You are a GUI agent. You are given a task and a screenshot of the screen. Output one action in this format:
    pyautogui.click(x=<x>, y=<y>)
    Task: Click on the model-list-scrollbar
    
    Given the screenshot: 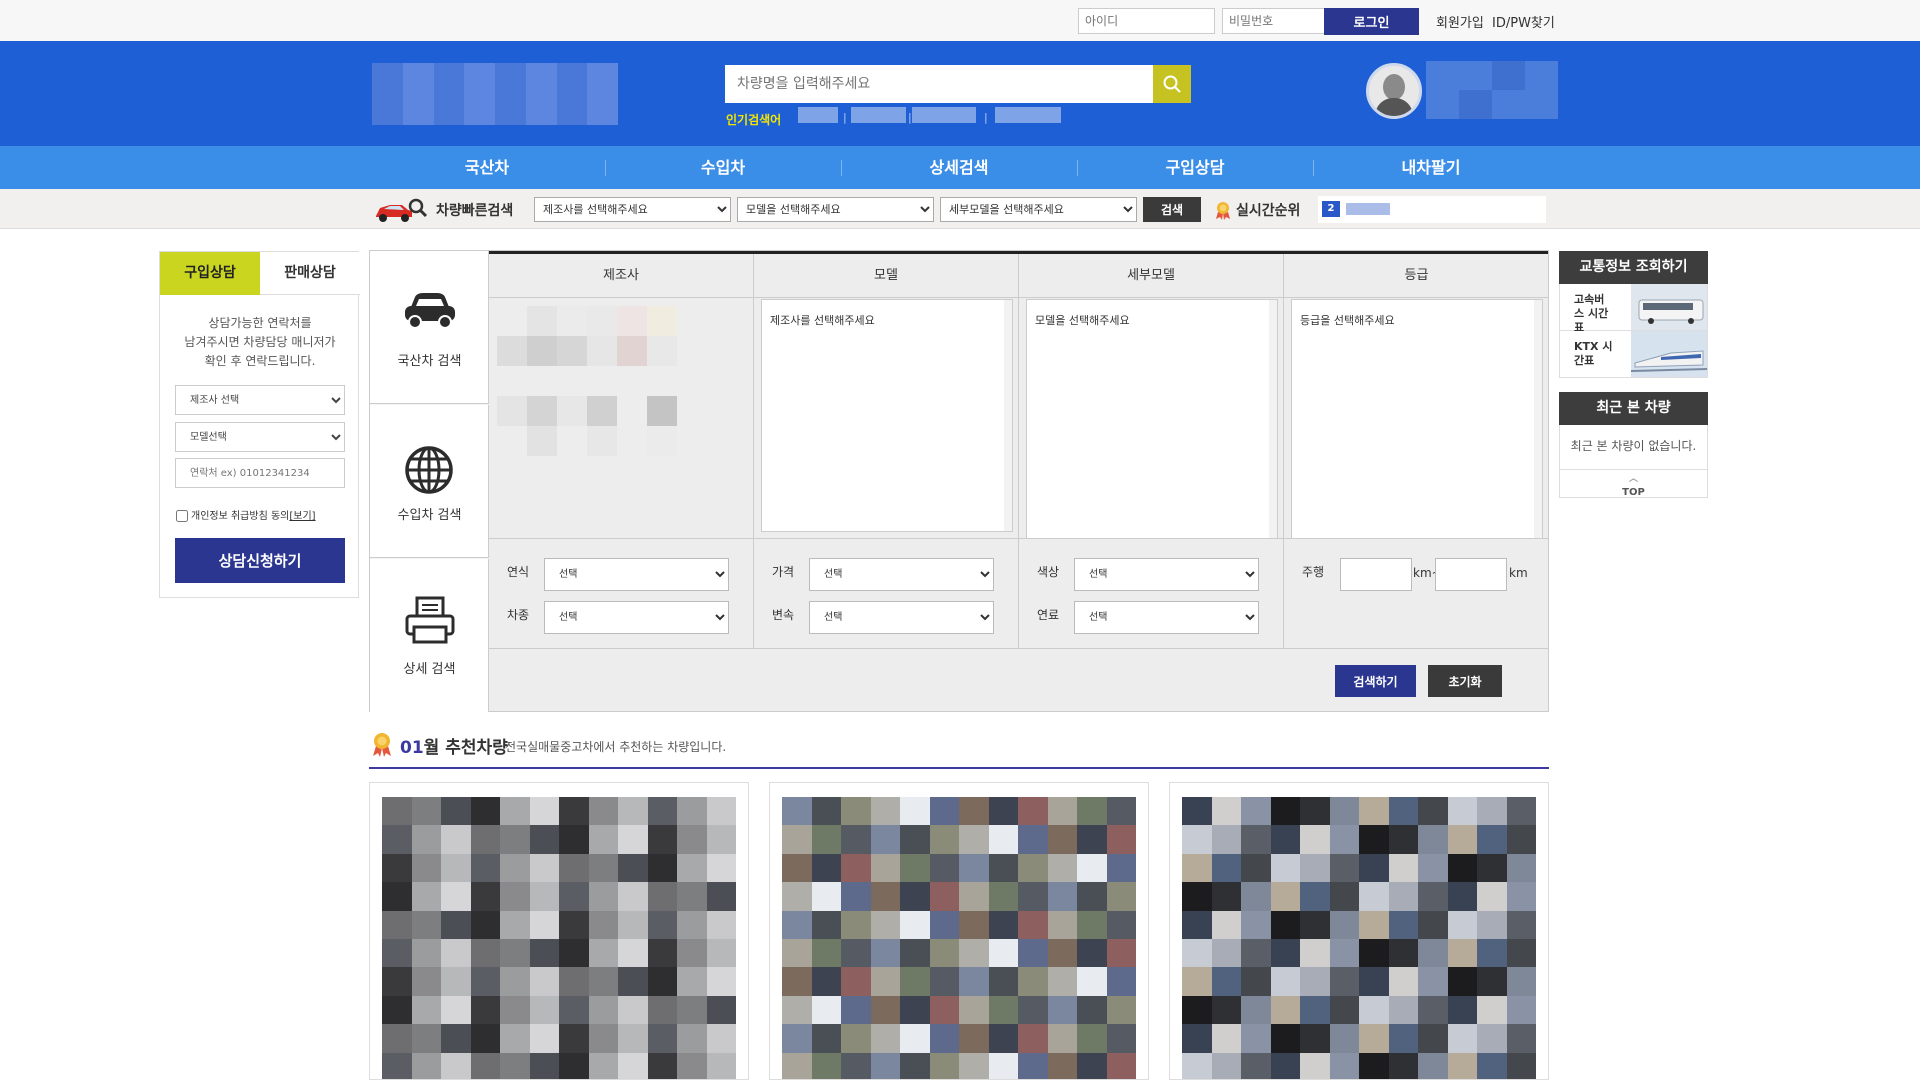 What is the action you would take?
    pyautogui.click(x=1008, y=415)
    